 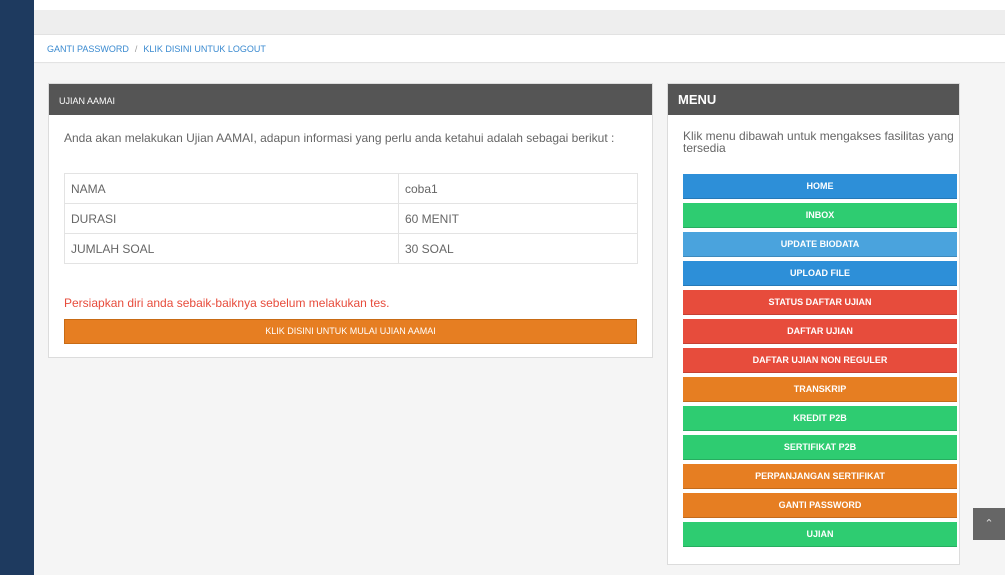 I want to click on menu-exam-registration-status-button: STATUS DAFTAR UJIAN, so click(x=820, y=302).